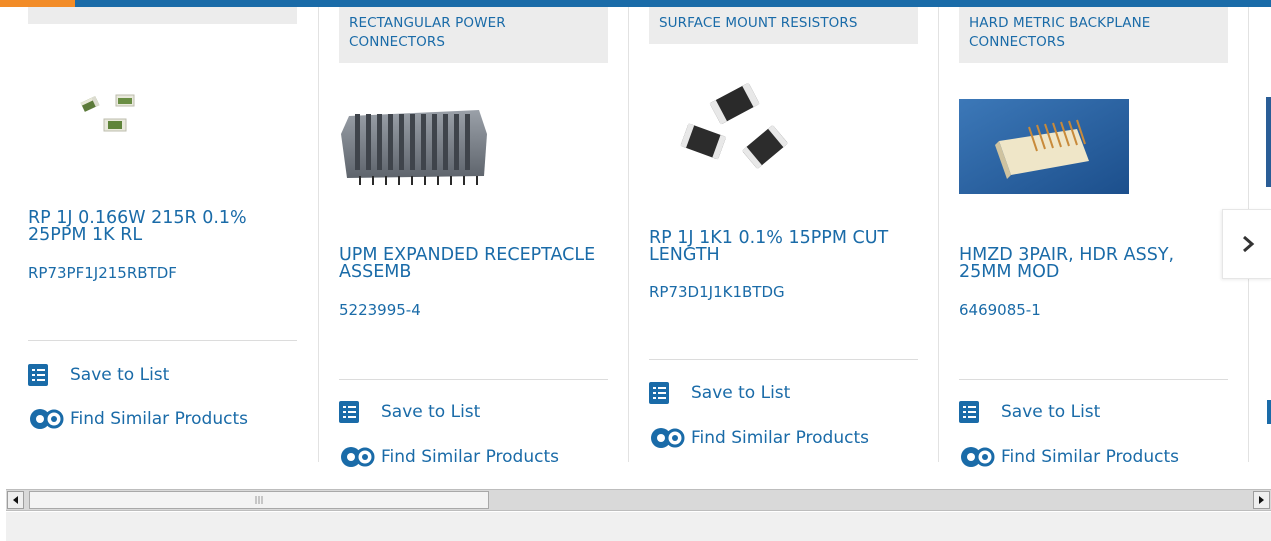  Describe the element at coordinates (162, 15) in the screenshot. I see `category-label` at that location.